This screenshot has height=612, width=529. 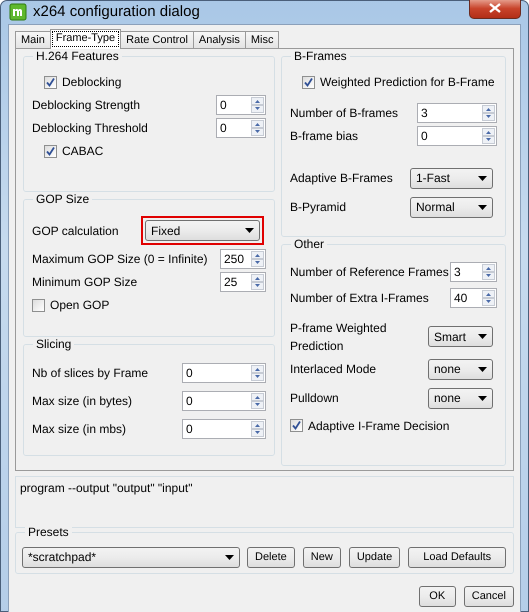 What do you see at coordinates (202, 230) in the screenshot?
I see `dropdown: Fixed` at bounding box center [202, 230].